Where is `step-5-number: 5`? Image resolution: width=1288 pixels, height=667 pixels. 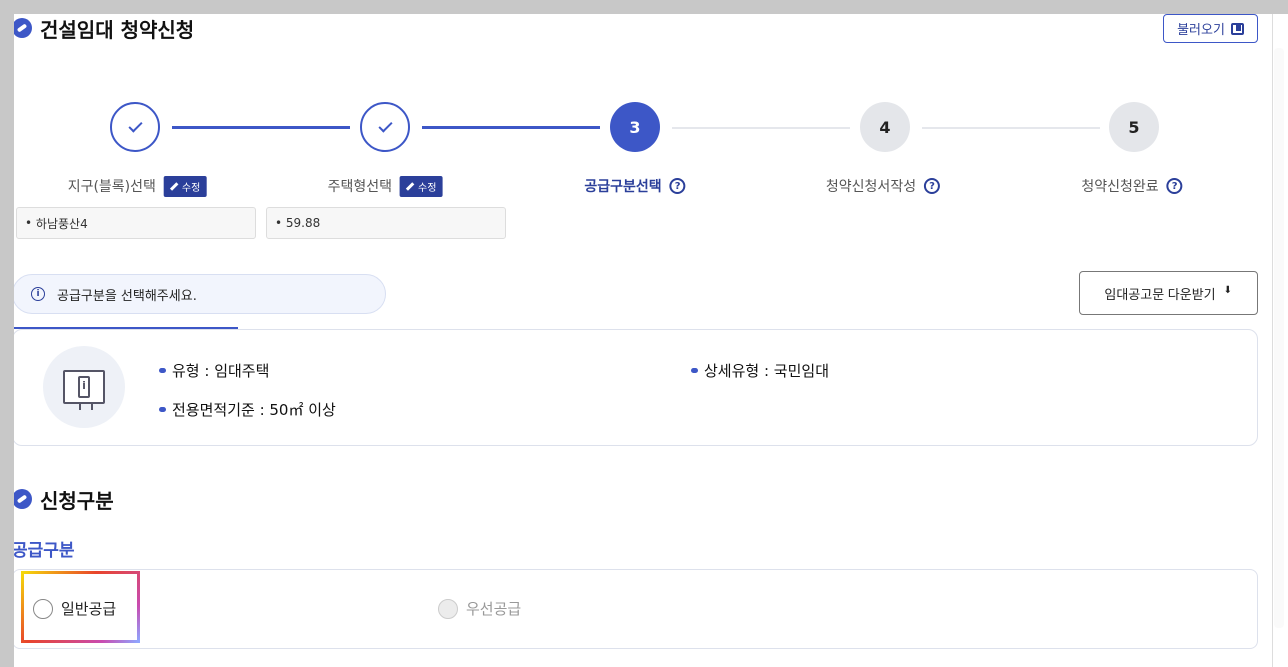
step-5-number: 5 is located at coordinates (1134, 127).